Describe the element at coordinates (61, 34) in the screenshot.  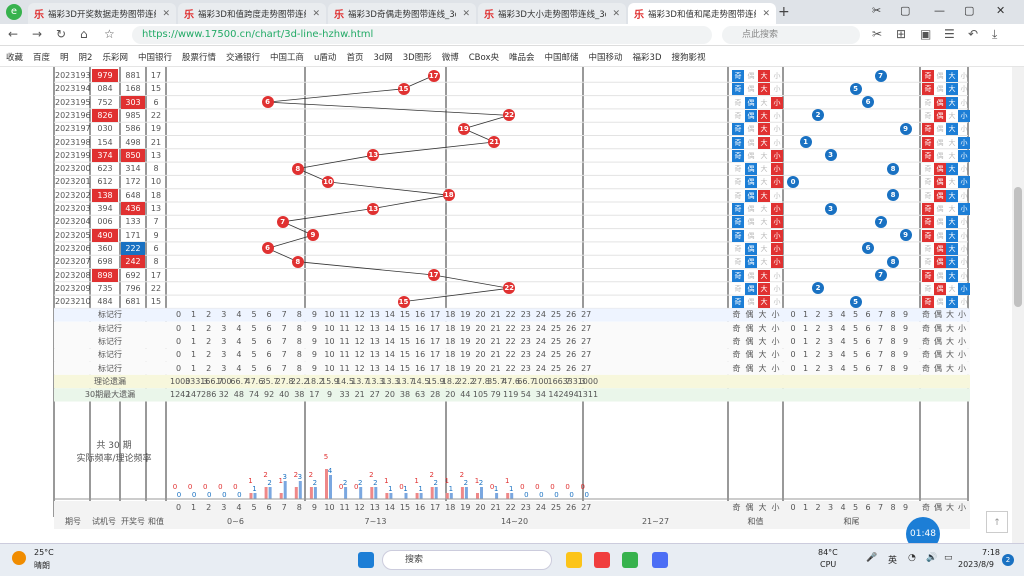
I see `reload-icon: ↻` at that location.